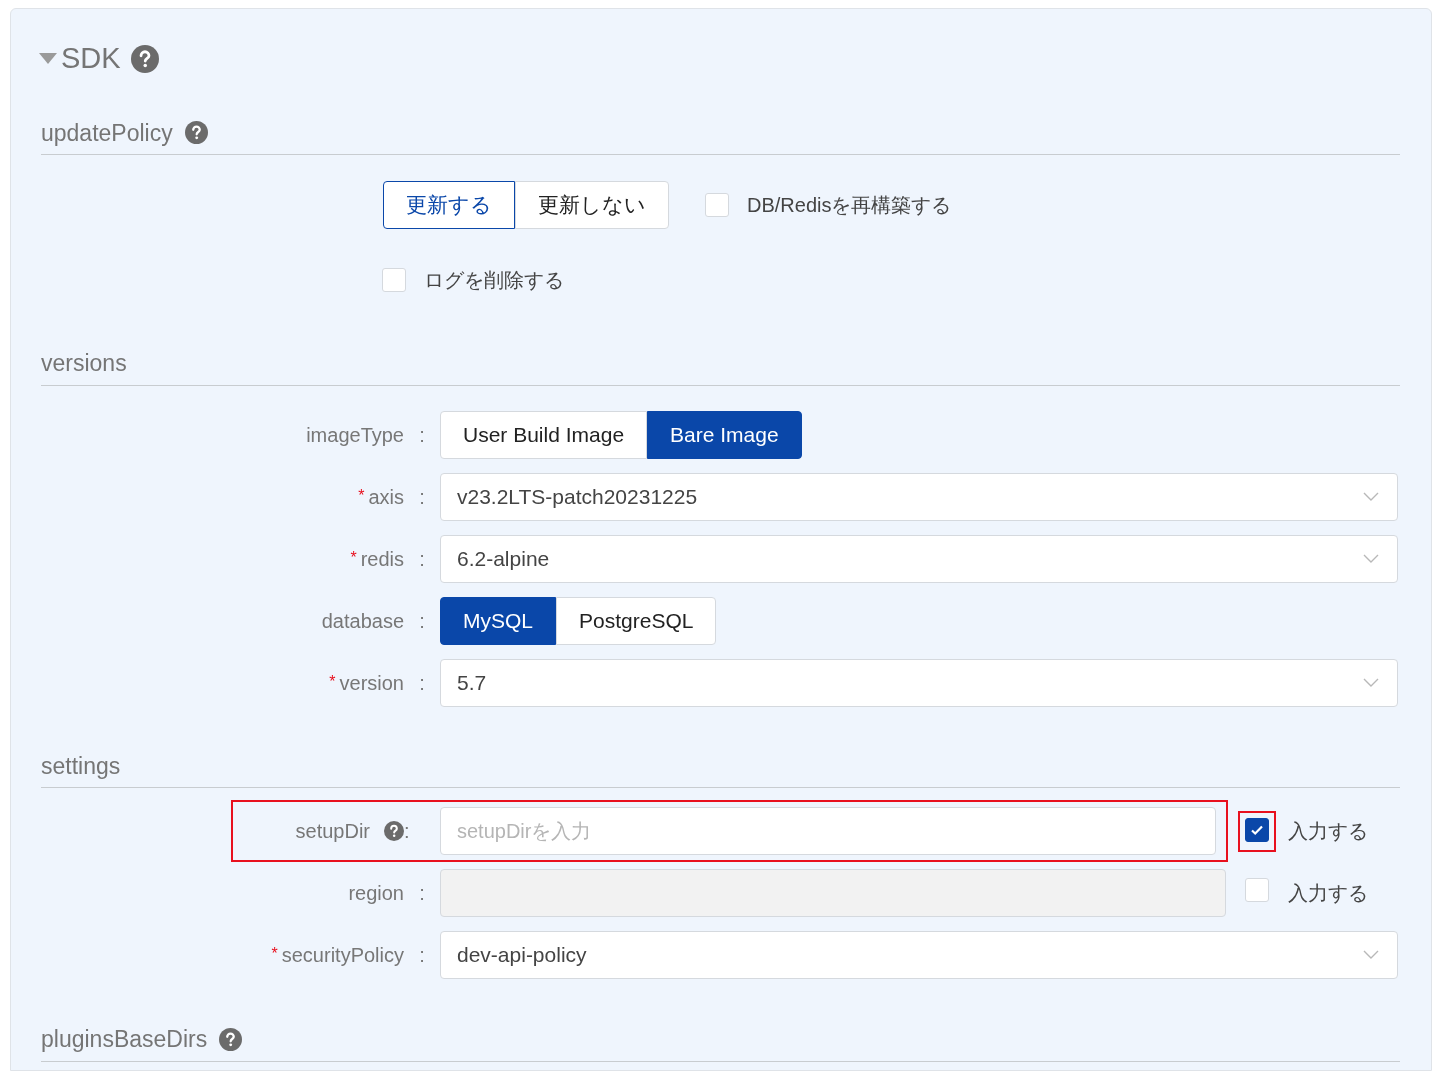 The height and width of the screenshot is (1071, 1442). What do you see at coordinates (382, 559) in the screenshot?
I see `field-label: redis` at bounding box center [382, 559].